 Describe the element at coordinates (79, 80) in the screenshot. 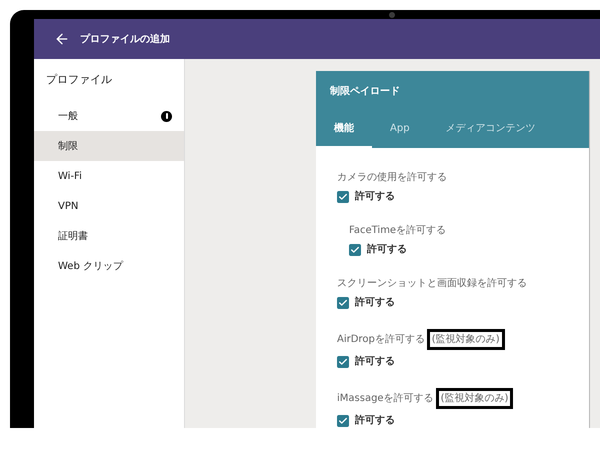

I see `sidebar-heading: プロファイル` at that location.